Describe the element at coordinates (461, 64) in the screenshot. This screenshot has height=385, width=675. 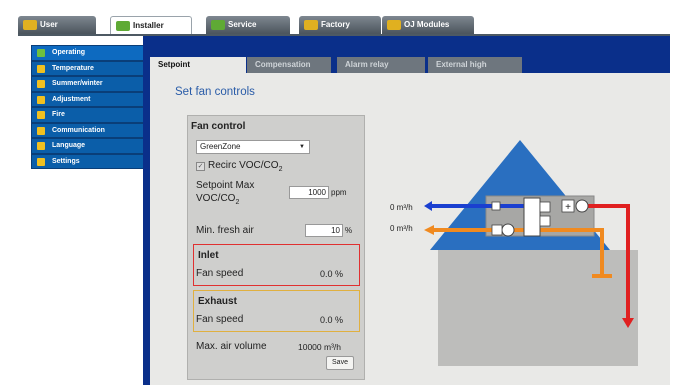
I see `tab-external-high-label: External high` at that location.